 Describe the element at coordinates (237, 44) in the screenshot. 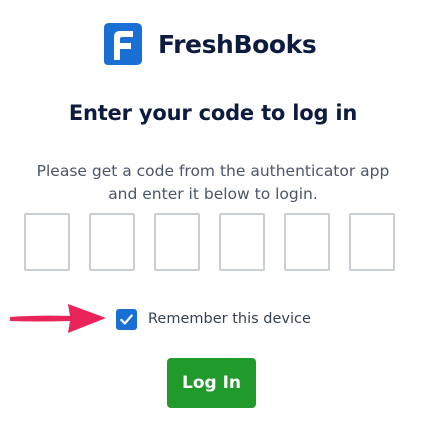

I see `brand-name: FreshBooks` at that location.